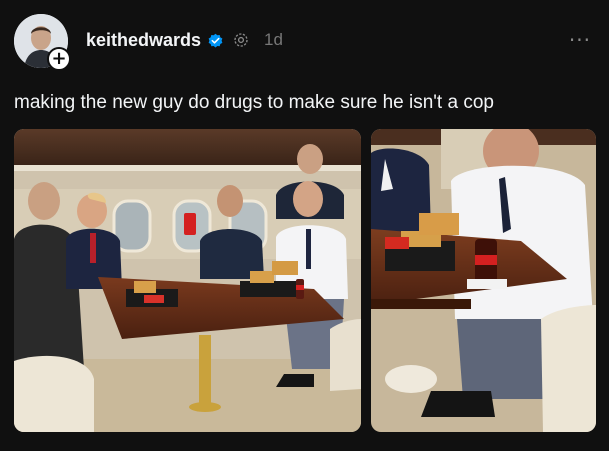 The image size is (609, 451). What do you see at coordinates (42, 42) in the screenshot?
I see `avatar-container: +` at bounding box center [42, 42].